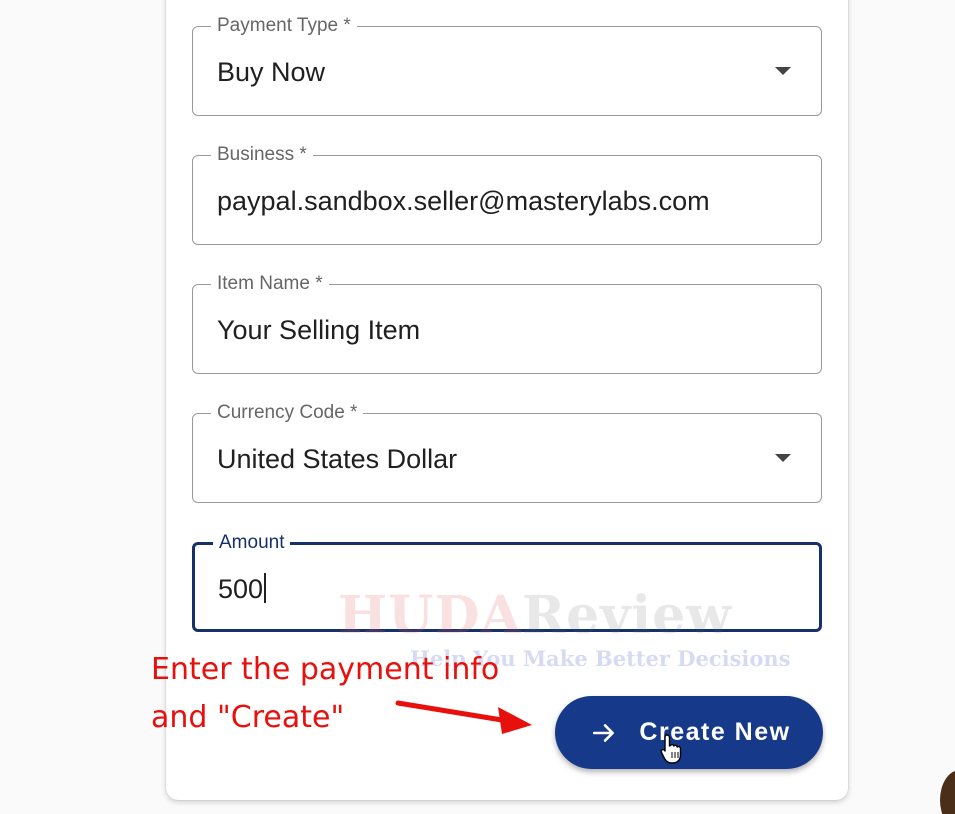  What do you see at coordinates (262, 155) in the screenshot?
I see `business-label: Business *` at bounding box center [262, 155].